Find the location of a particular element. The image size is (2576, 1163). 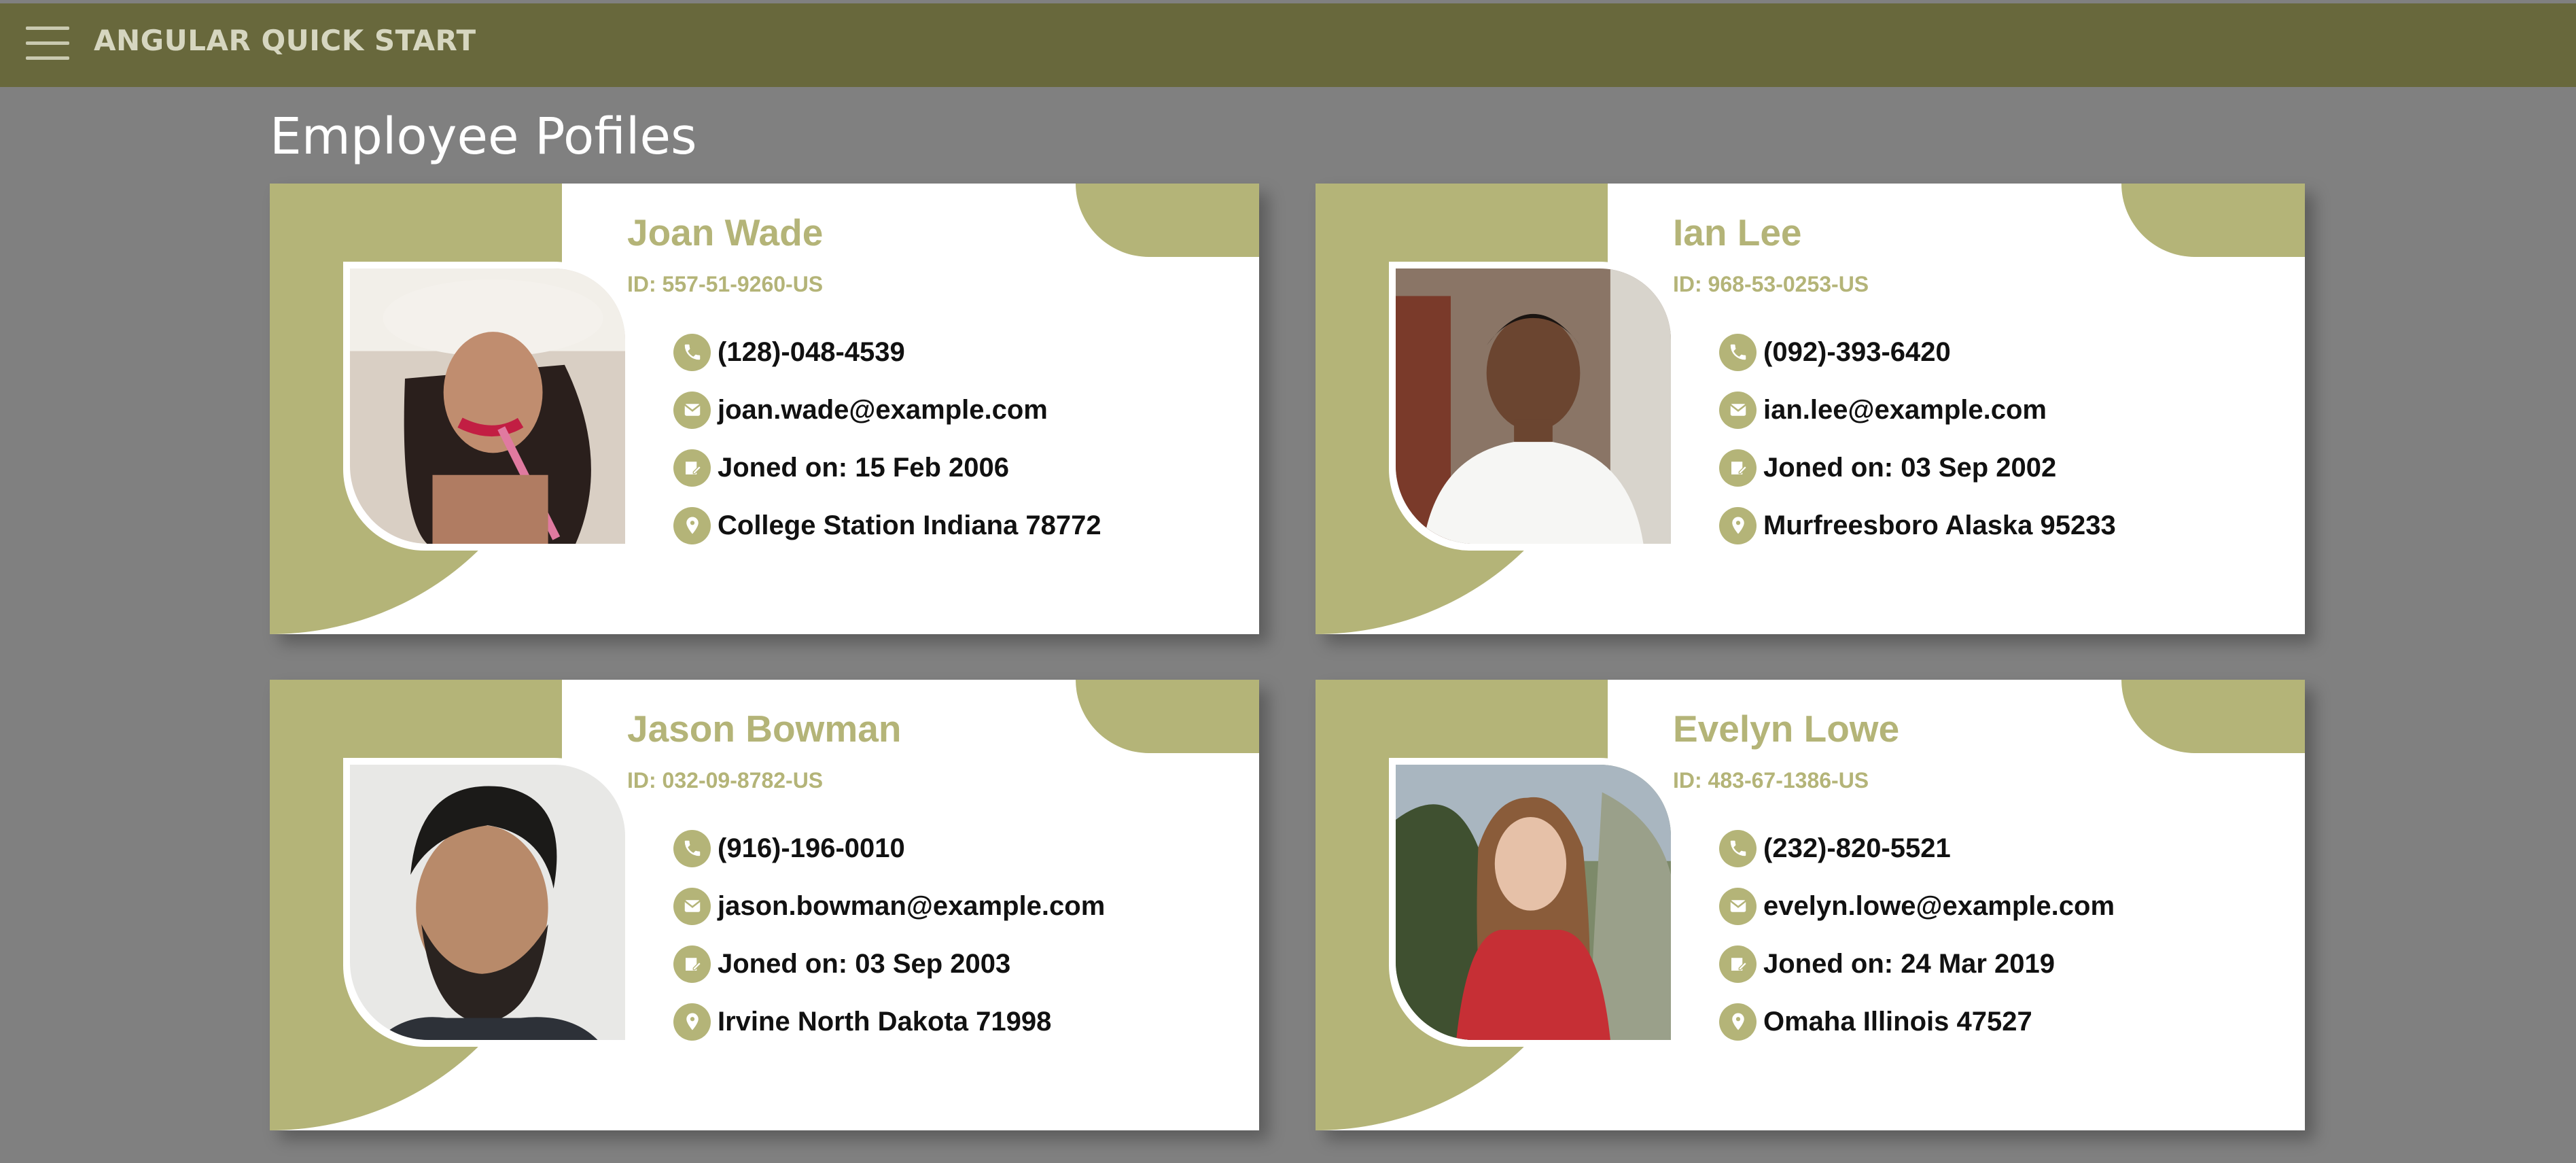

app-title: ANGULAR QUICK START is located at coordinates (285, 40).